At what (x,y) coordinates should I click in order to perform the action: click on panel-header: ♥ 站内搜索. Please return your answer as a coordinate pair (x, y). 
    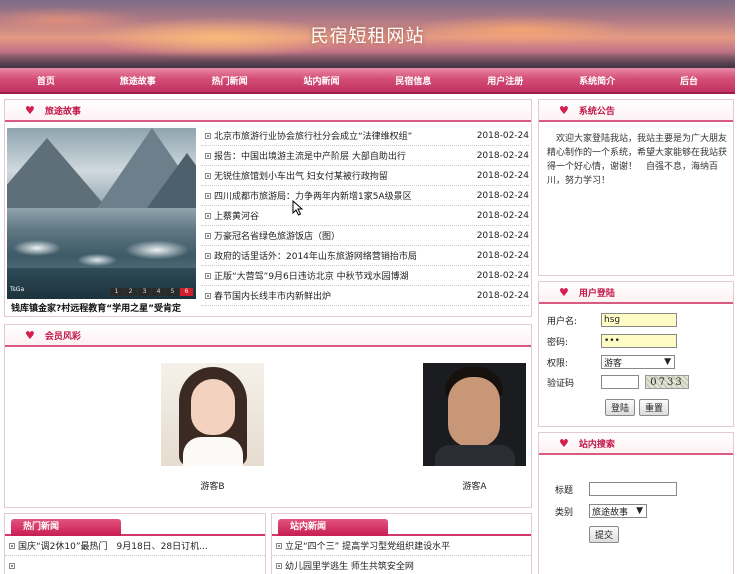
    Looking at the image, I should click on (636, 444).